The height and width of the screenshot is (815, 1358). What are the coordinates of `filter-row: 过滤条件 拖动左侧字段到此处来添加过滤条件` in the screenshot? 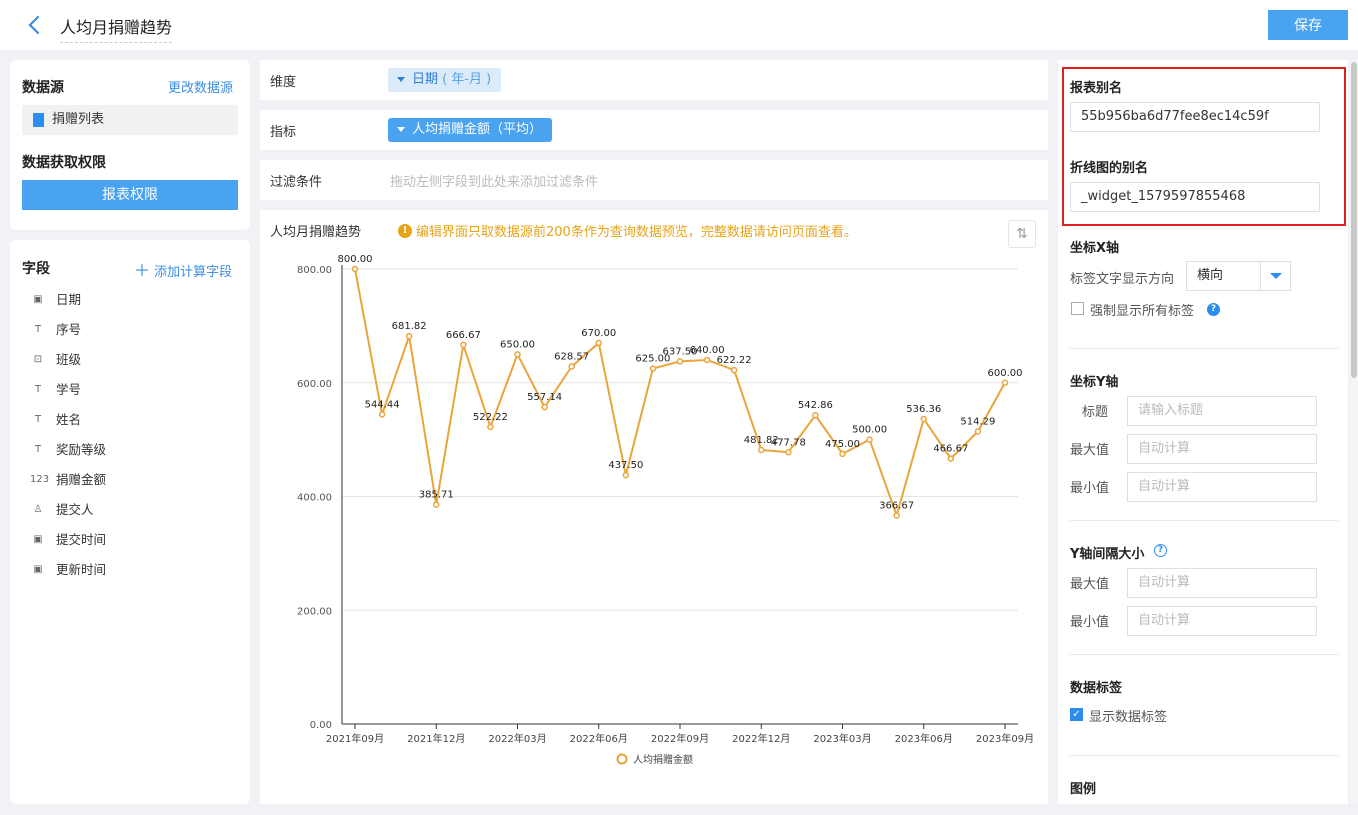 It's located at (654, 180).